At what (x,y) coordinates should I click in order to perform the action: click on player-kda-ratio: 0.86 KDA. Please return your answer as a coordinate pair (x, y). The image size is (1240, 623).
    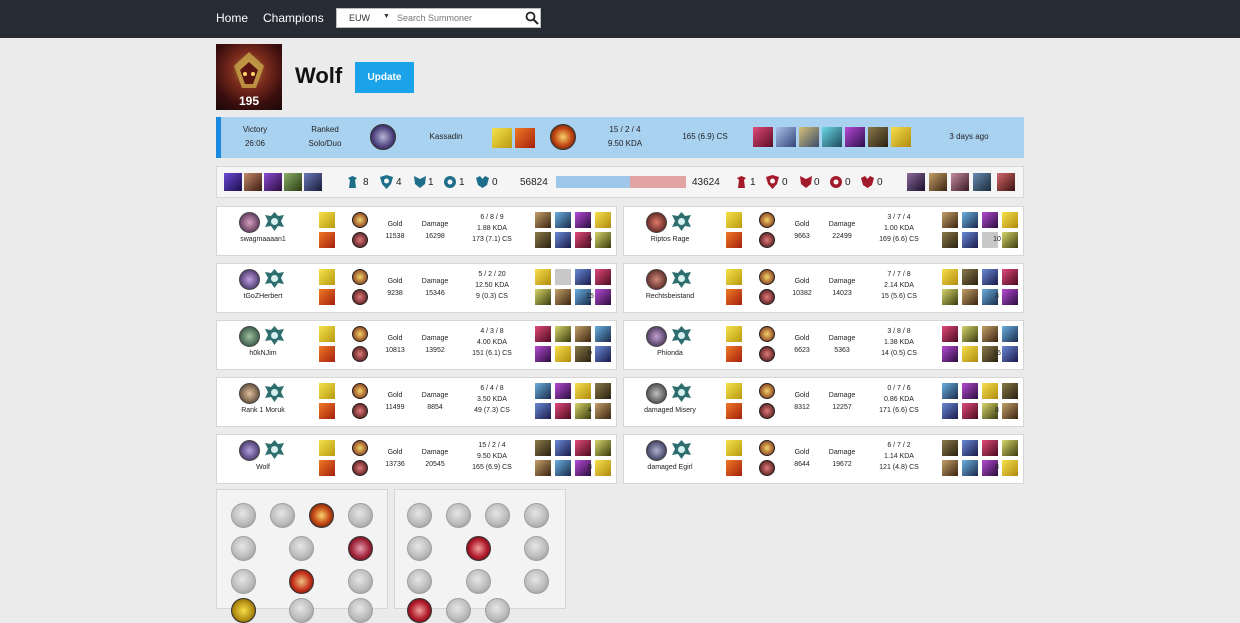
    Looking at the image, I should click on (899, 399).